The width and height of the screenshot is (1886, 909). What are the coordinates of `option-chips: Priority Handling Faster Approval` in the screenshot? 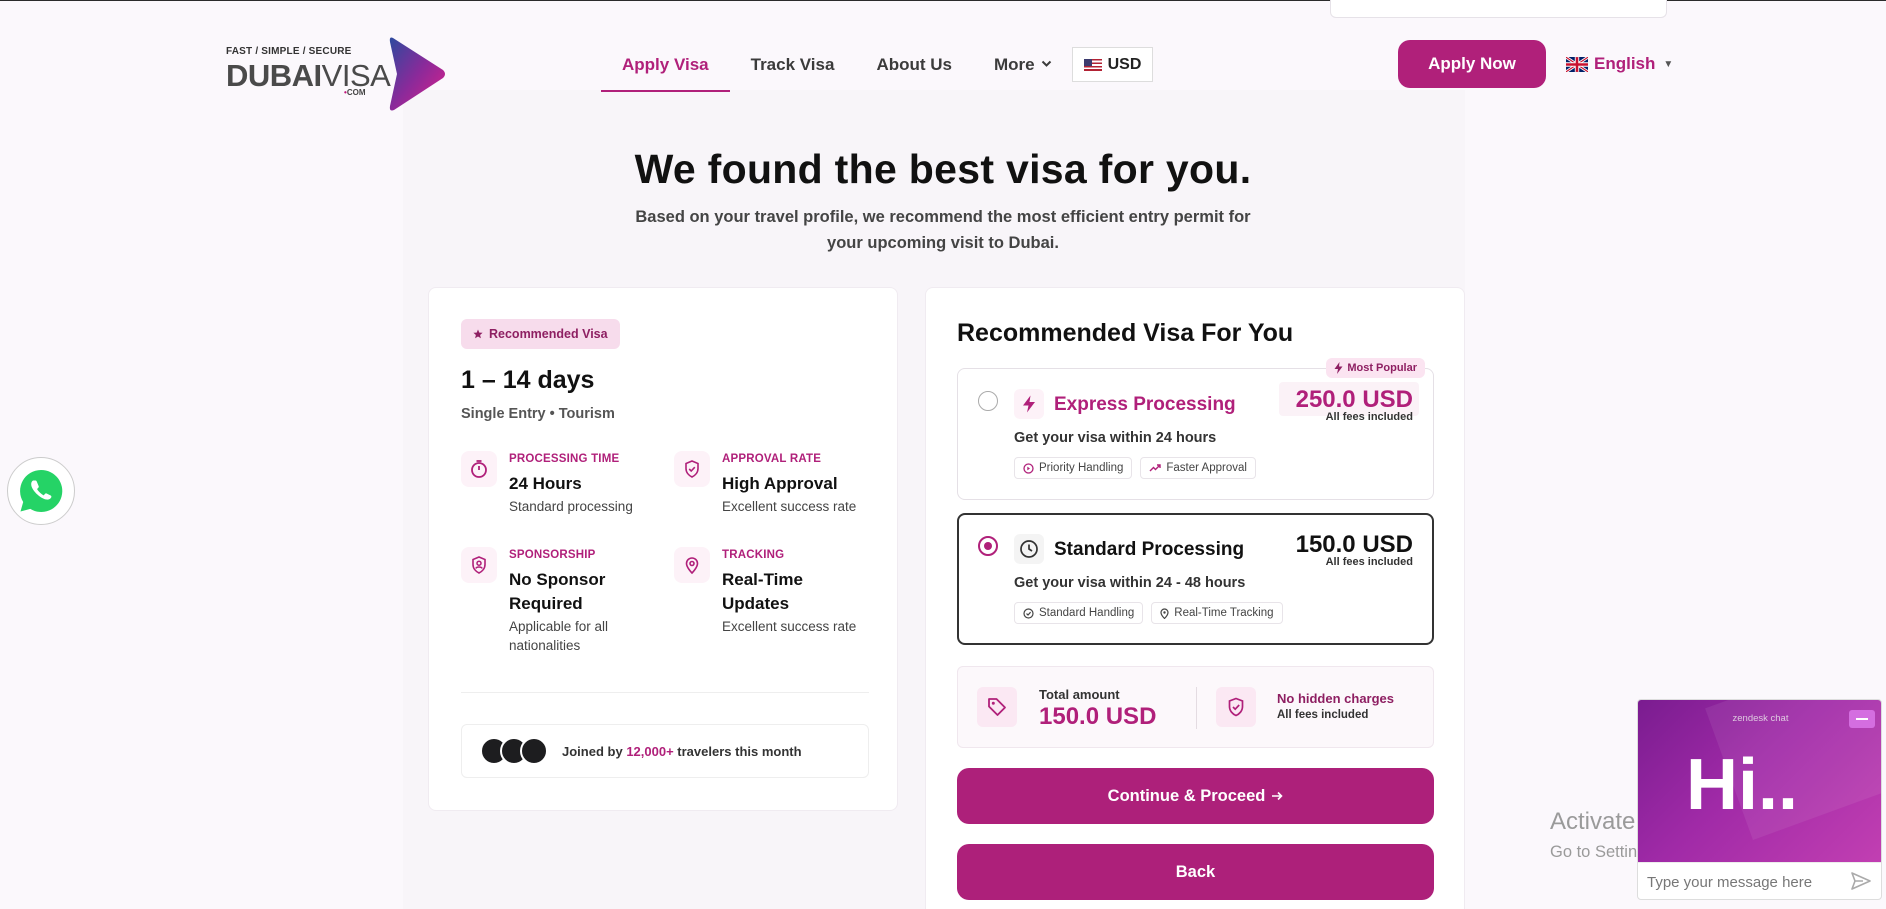 It's located at (1135, 468).